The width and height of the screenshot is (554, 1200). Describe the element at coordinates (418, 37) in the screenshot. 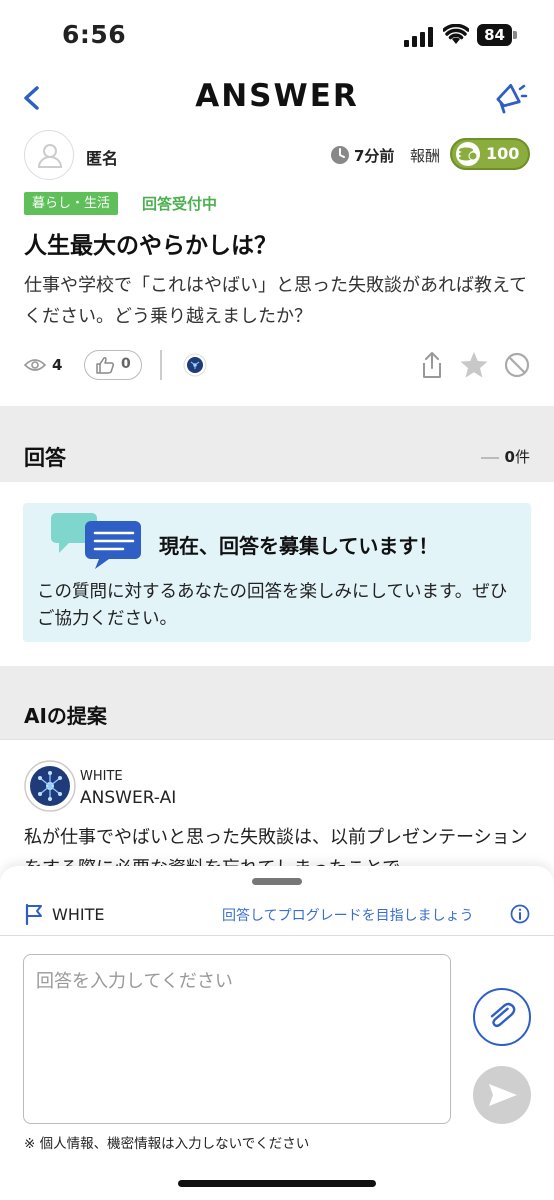

I see `cellular-signal-icon` at that location.